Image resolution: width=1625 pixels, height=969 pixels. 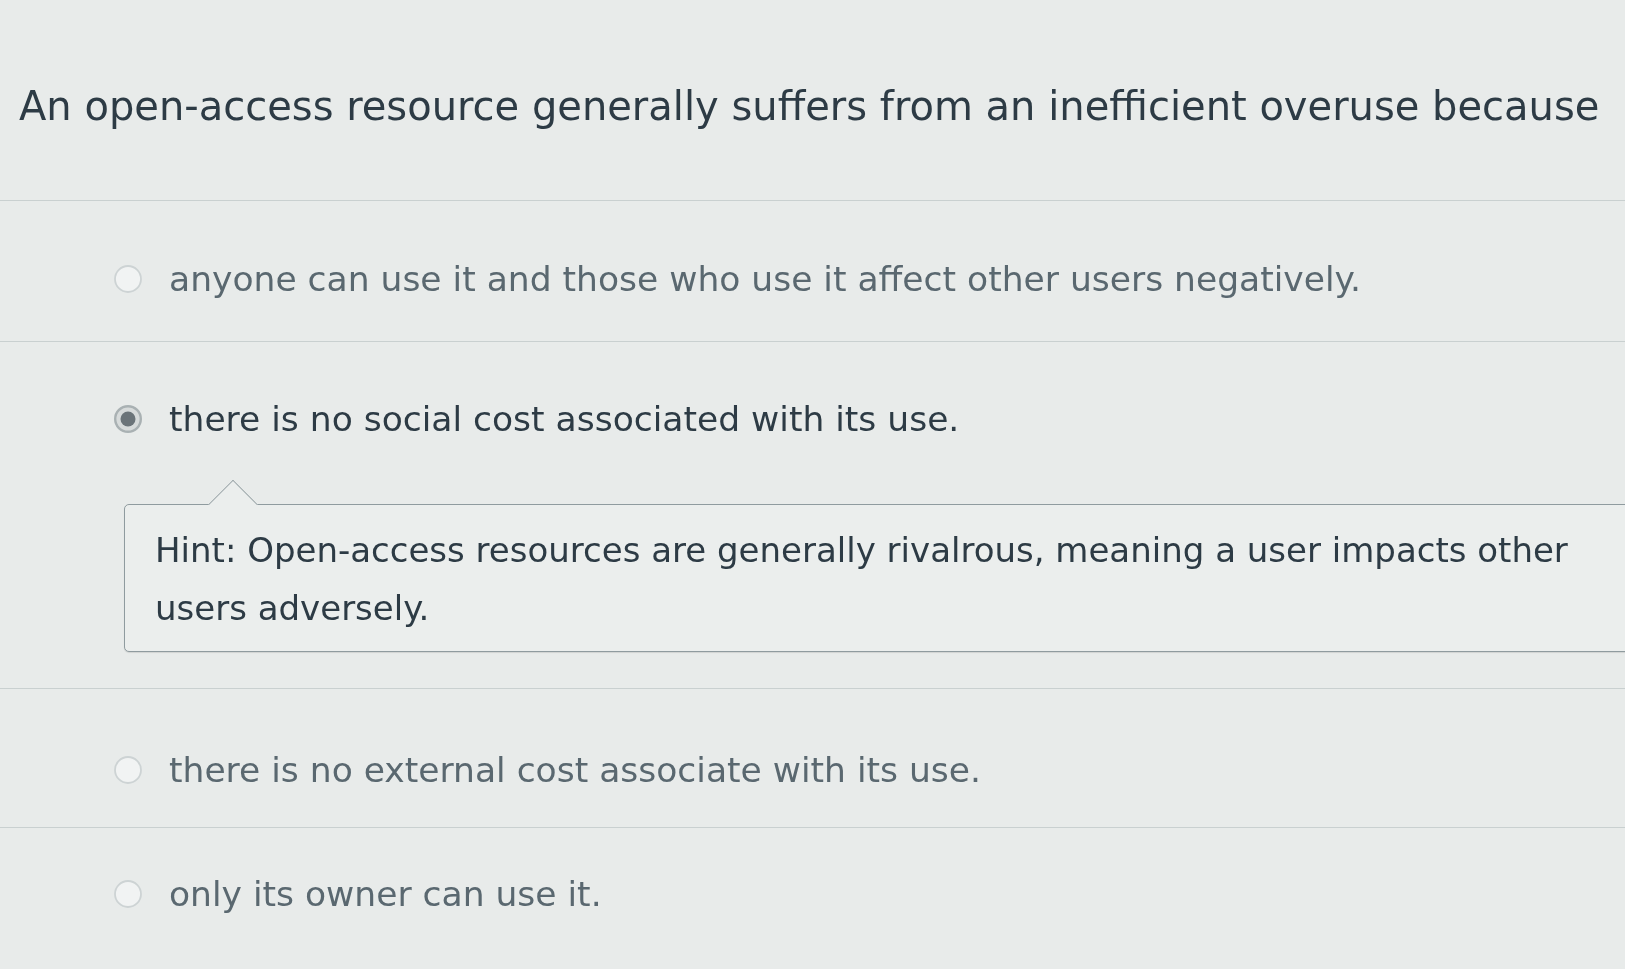 What do you see at coordinates (575, 770) in the screenshot?
I see `option-label: there is no external cost associate with its use.` at bounding box center [575, 770].